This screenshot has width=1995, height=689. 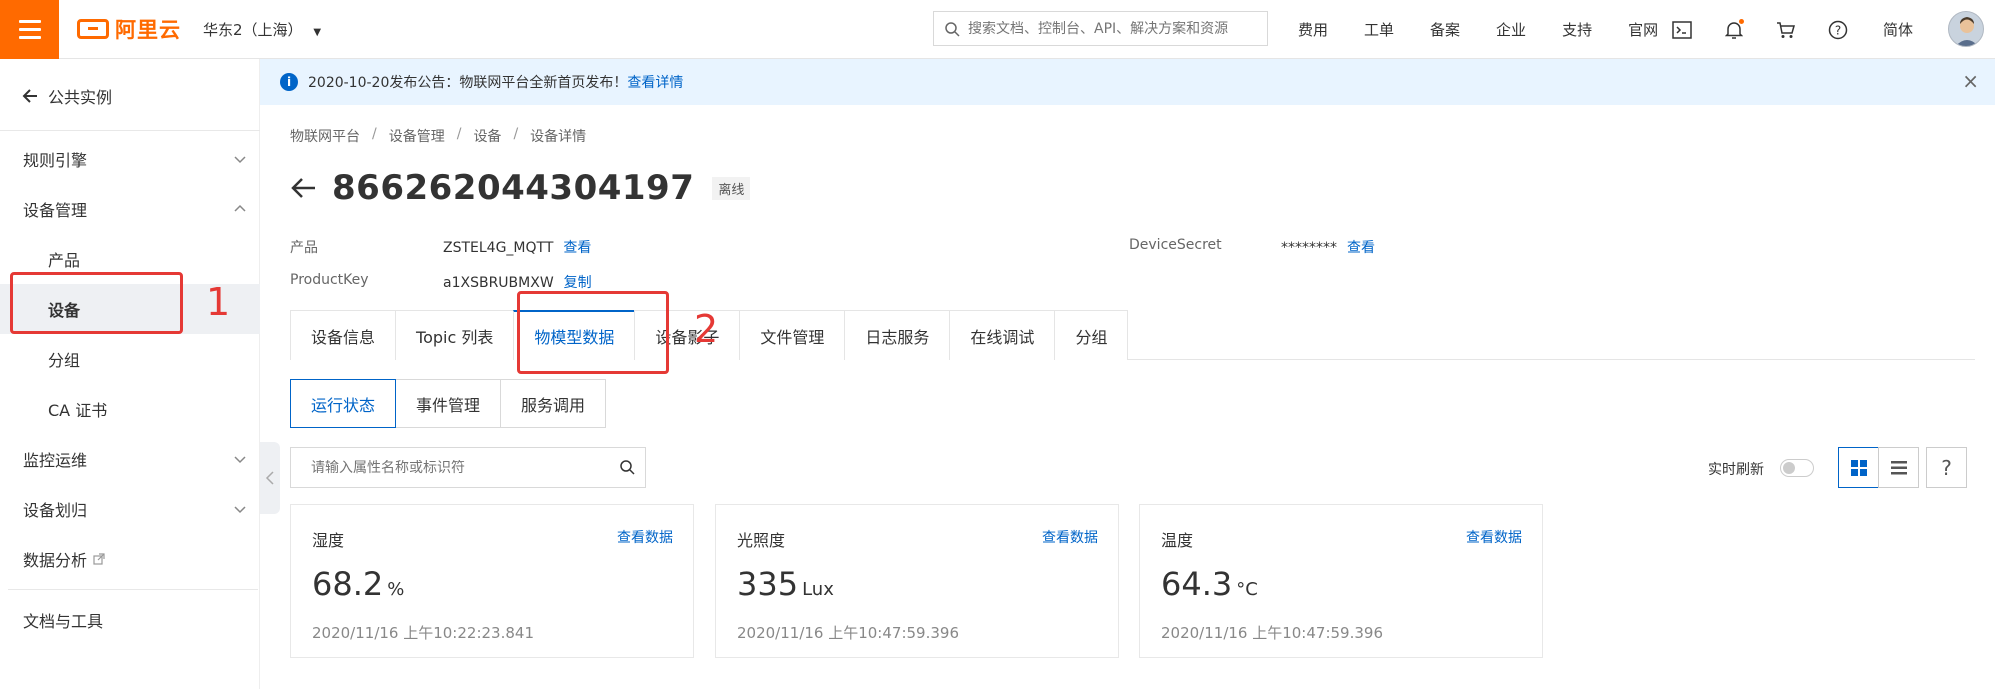 I want to click on breadcrumb-item: 设备, so click(x=487, y=136).